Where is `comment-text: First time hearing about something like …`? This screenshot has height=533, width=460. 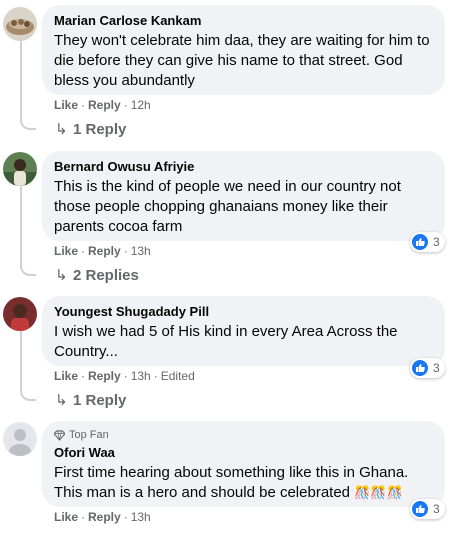
comment-text: First time hearing about something like … is located at coordinates (243, 483).